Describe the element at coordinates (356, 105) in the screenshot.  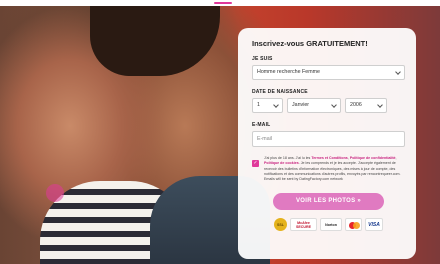
I see `dob-year-value: 2006` at that location.